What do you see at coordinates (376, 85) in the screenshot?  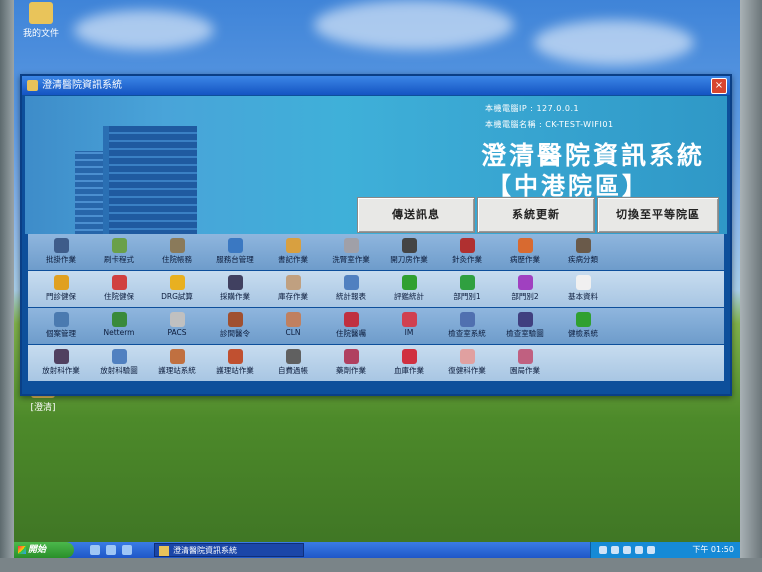 I see `title-bar: 澄清醫院資訊系統 ×` at bounding box center [376, 85].